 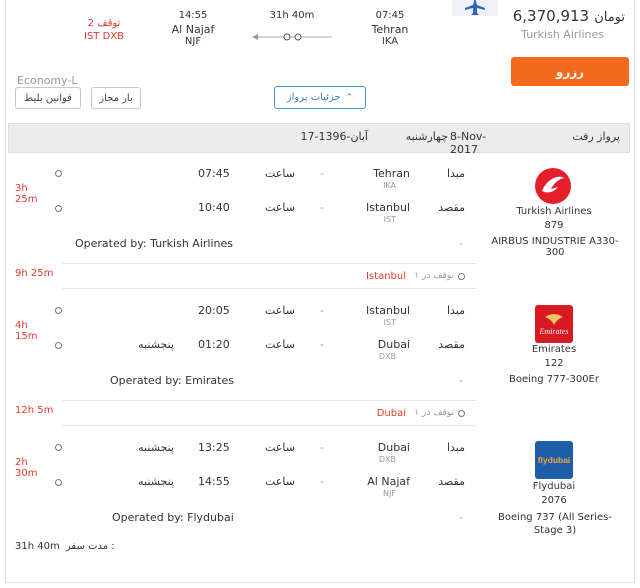 I want to click on segment-duration: 3h 25m, so click(x=26, y=194).